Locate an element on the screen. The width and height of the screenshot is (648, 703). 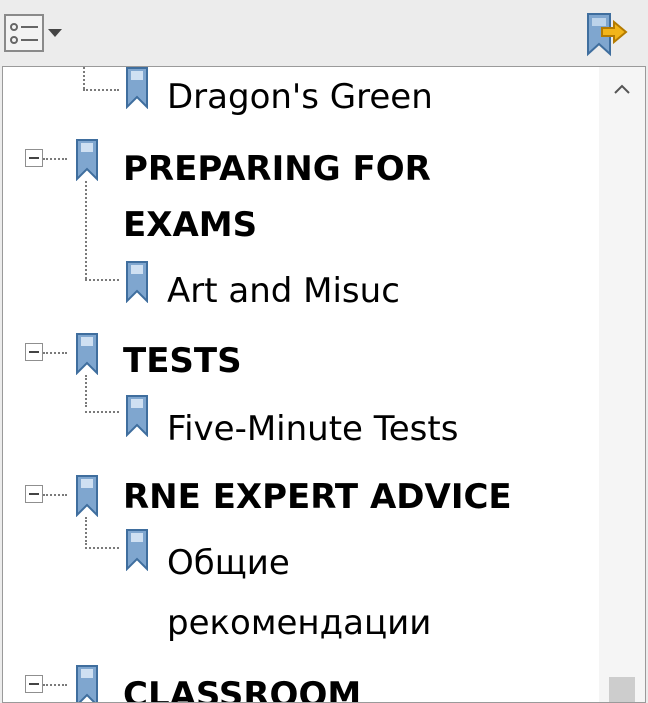
tree-item: Dragon's Green is located at coordinates (300, 98).